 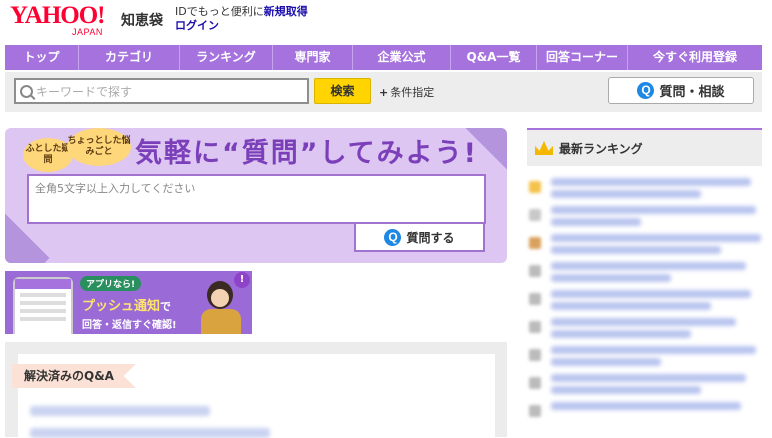 What do you see at coordinates (430, 237) in the screenshot?
I see `submit-question-label: 質問する` at bounding box center [430, 237].